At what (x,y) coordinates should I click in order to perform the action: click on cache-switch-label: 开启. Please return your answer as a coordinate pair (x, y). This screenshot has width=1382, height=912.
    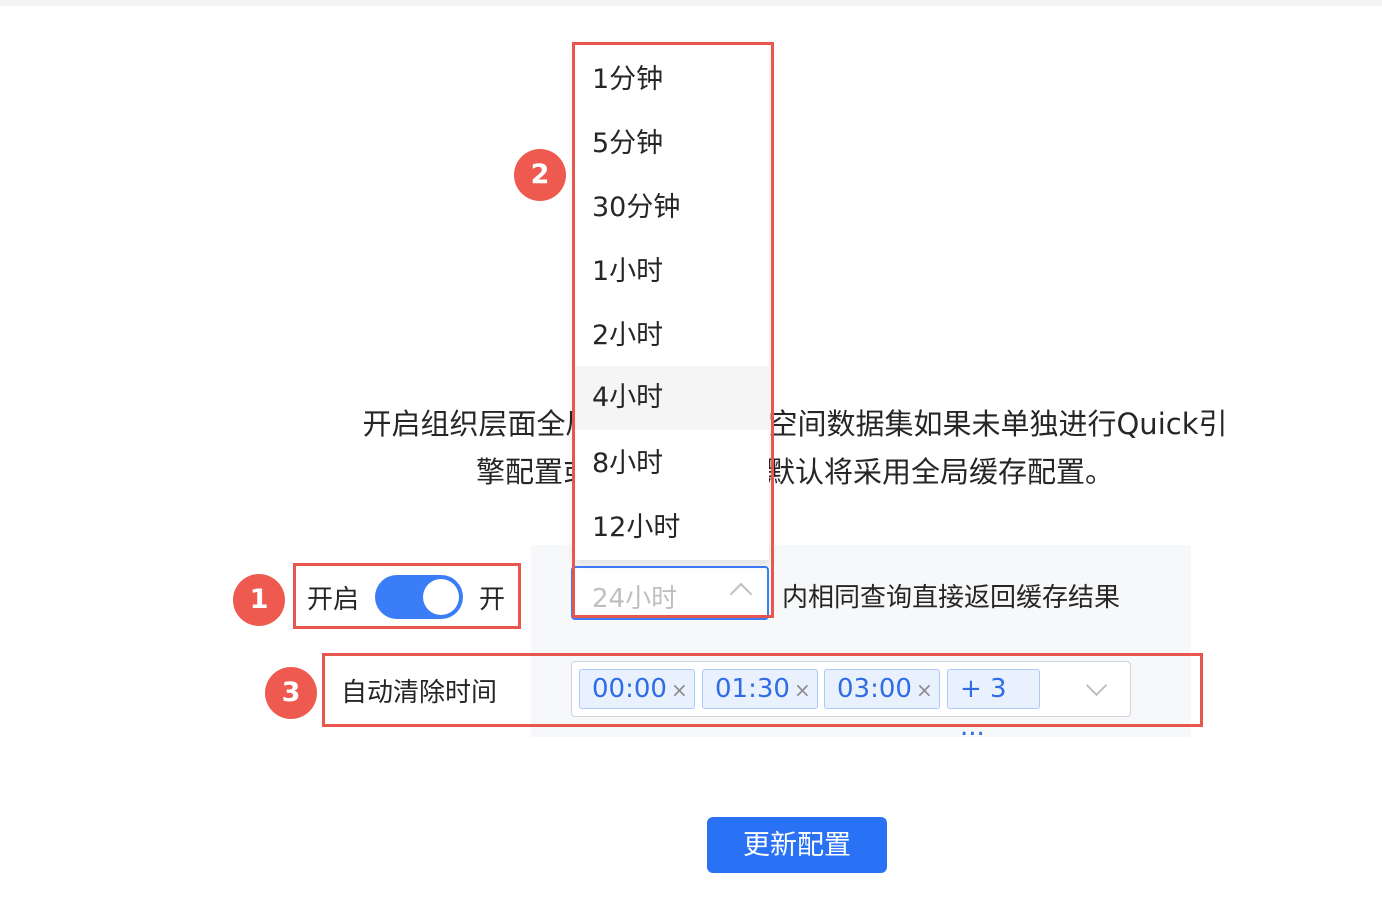
    Looking at the image, I should click on (333, 599).